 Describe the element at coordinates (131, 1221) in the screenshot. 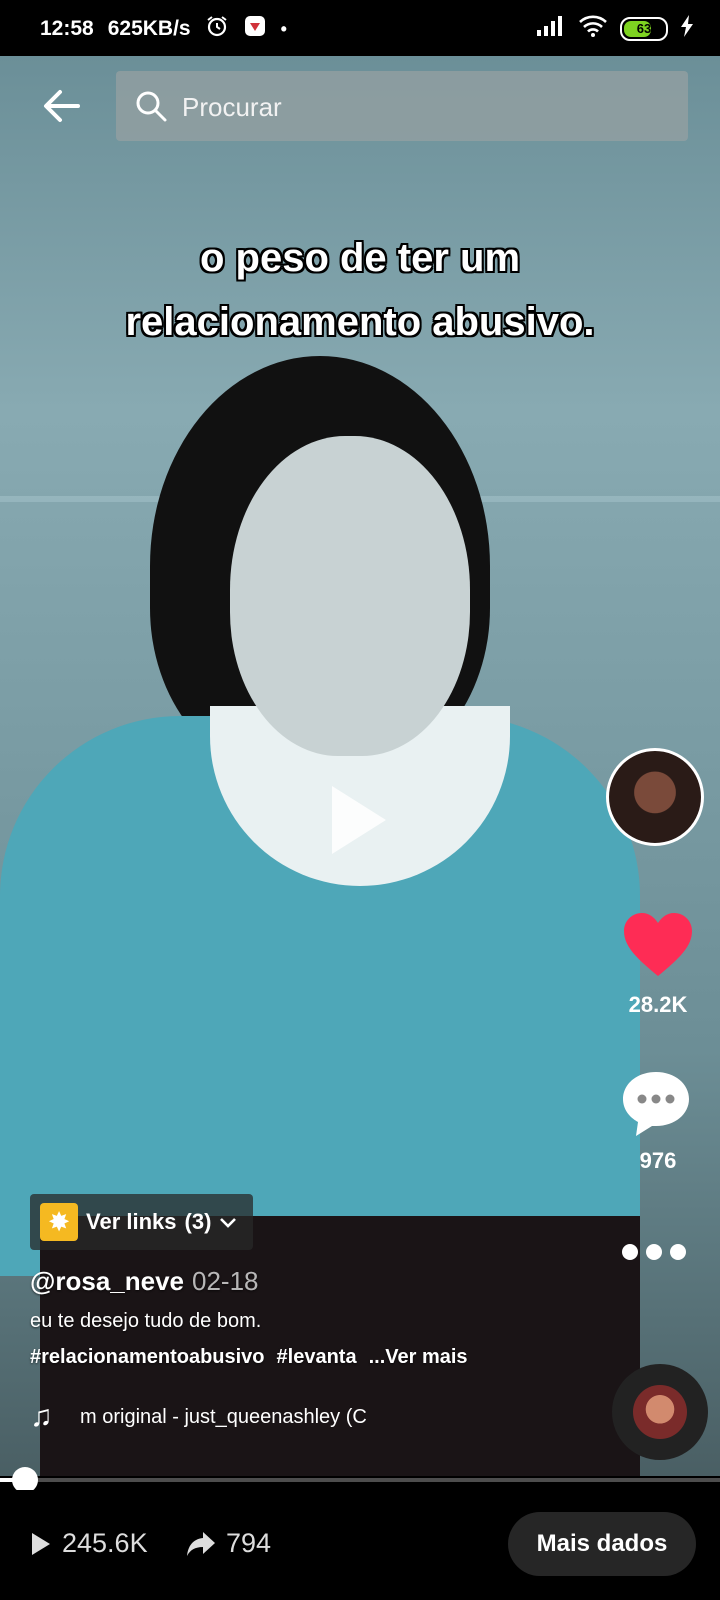

I see `links-label: Ver links` at that location.